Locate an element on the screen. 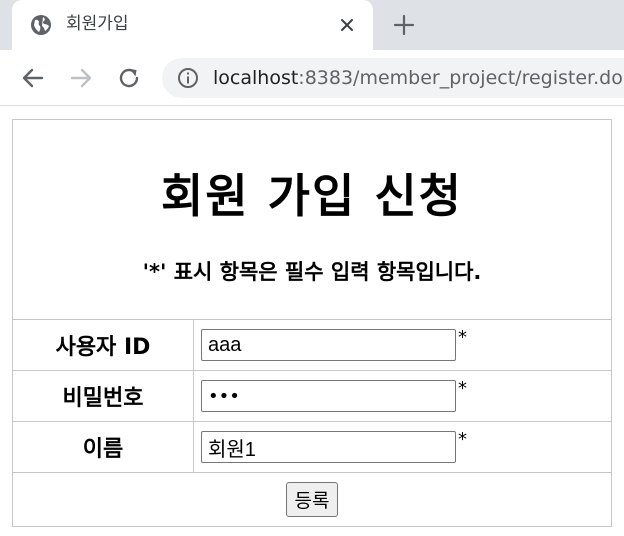  url-host: localhost is located at coordinates (256, 78).